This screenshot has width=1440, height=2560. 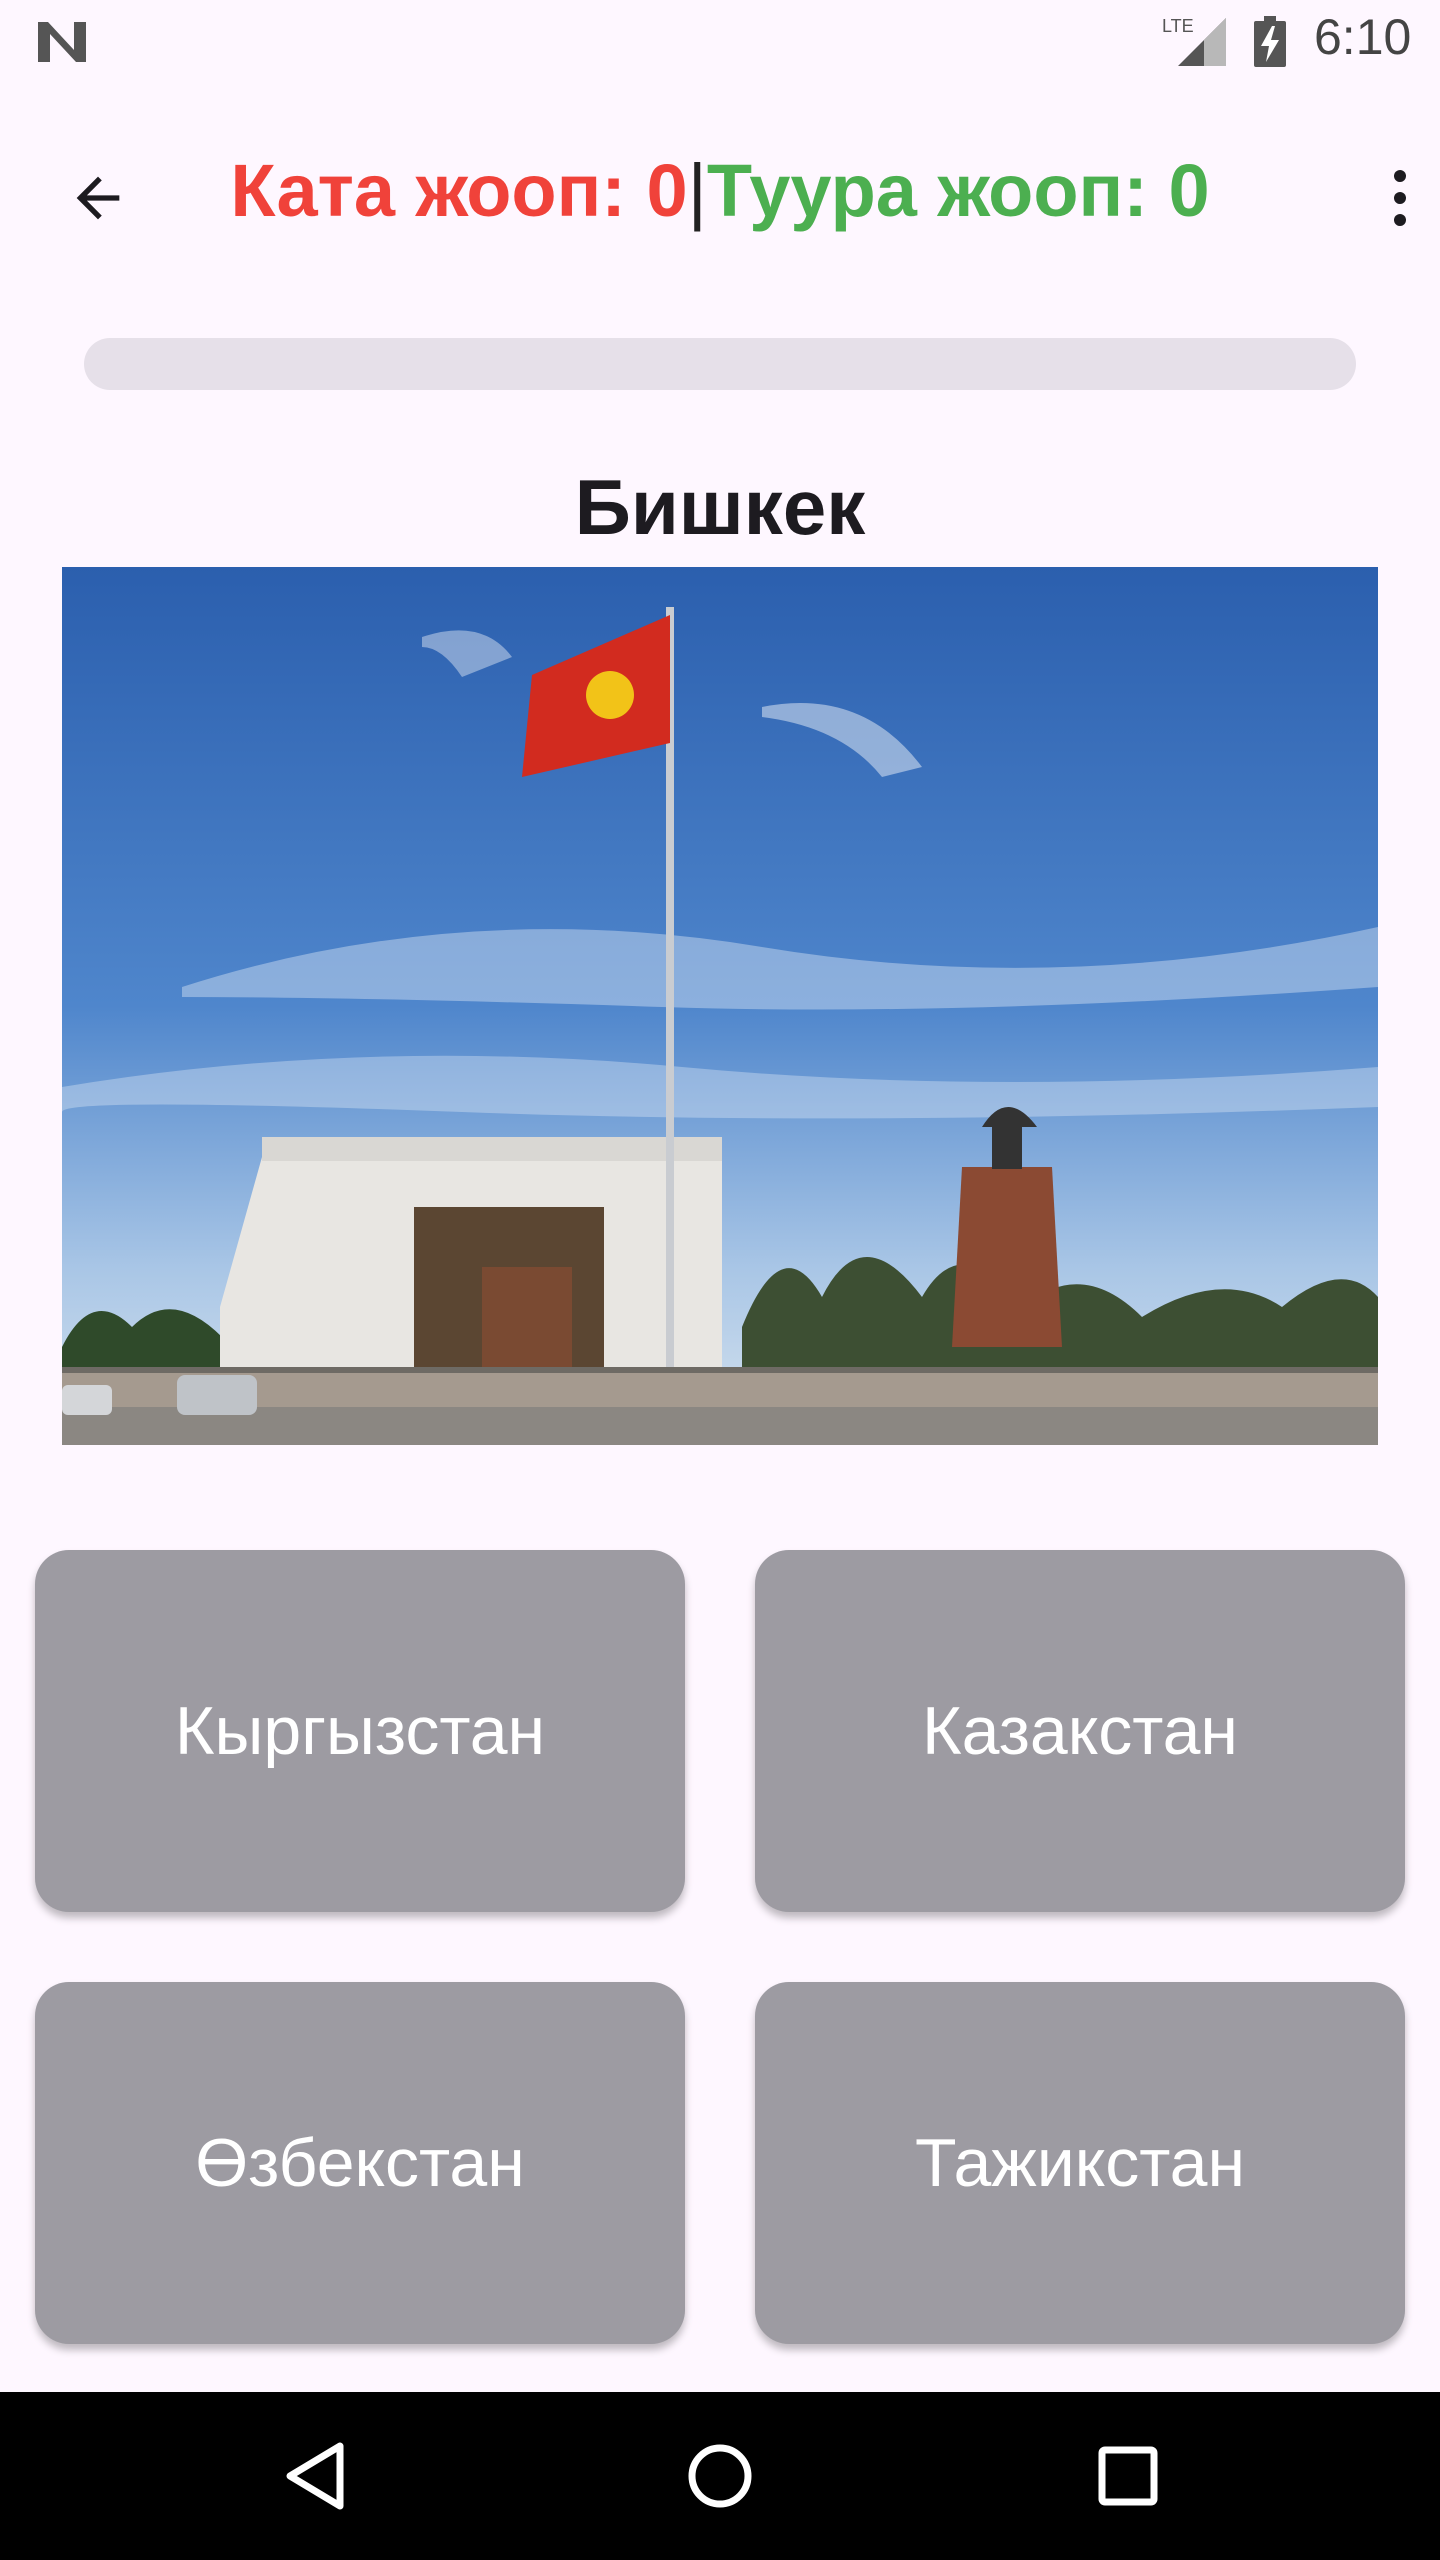 What do you see at coordinates (1178, 26) in the screenshot?
I see `network-label: LTE` at bounding box center [1178, 26].